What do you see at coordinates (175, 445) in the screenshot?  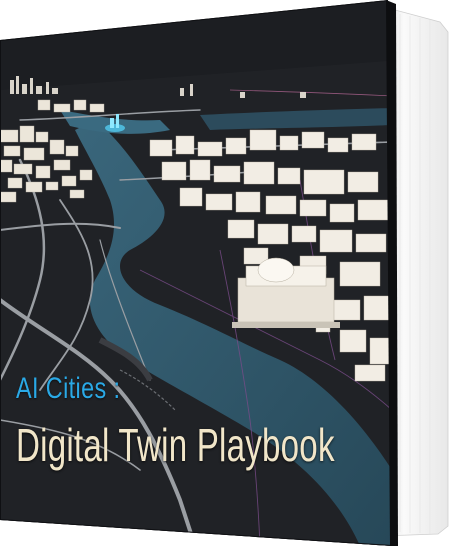 I see `book-title-line-2: Digital Twin Playbook` at bounding box center [175, 445].